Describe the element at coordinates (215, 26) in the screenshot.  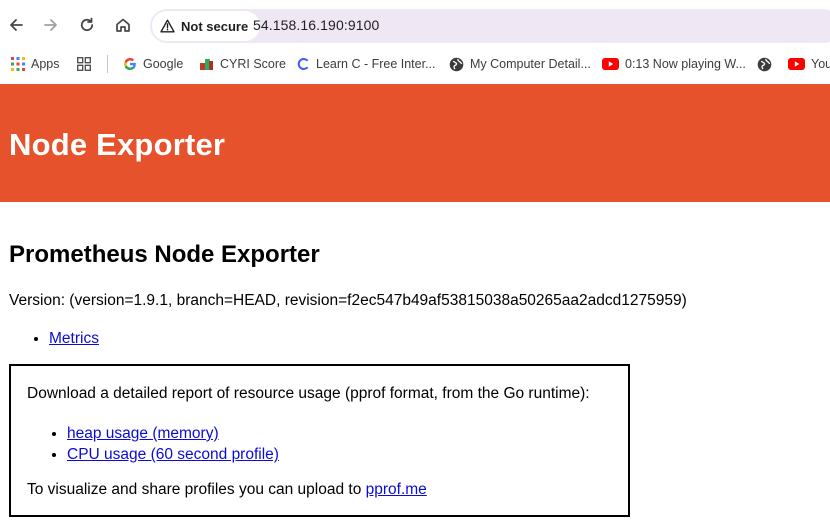
I see `security-label: Not secure` at that location.